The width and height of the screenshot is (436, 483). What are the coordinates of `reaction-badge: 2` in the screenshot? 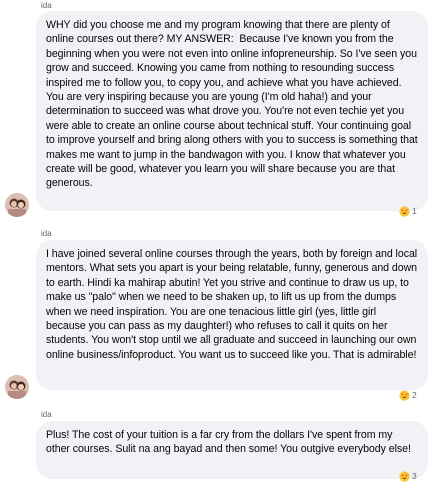 It's located at (408, 395).